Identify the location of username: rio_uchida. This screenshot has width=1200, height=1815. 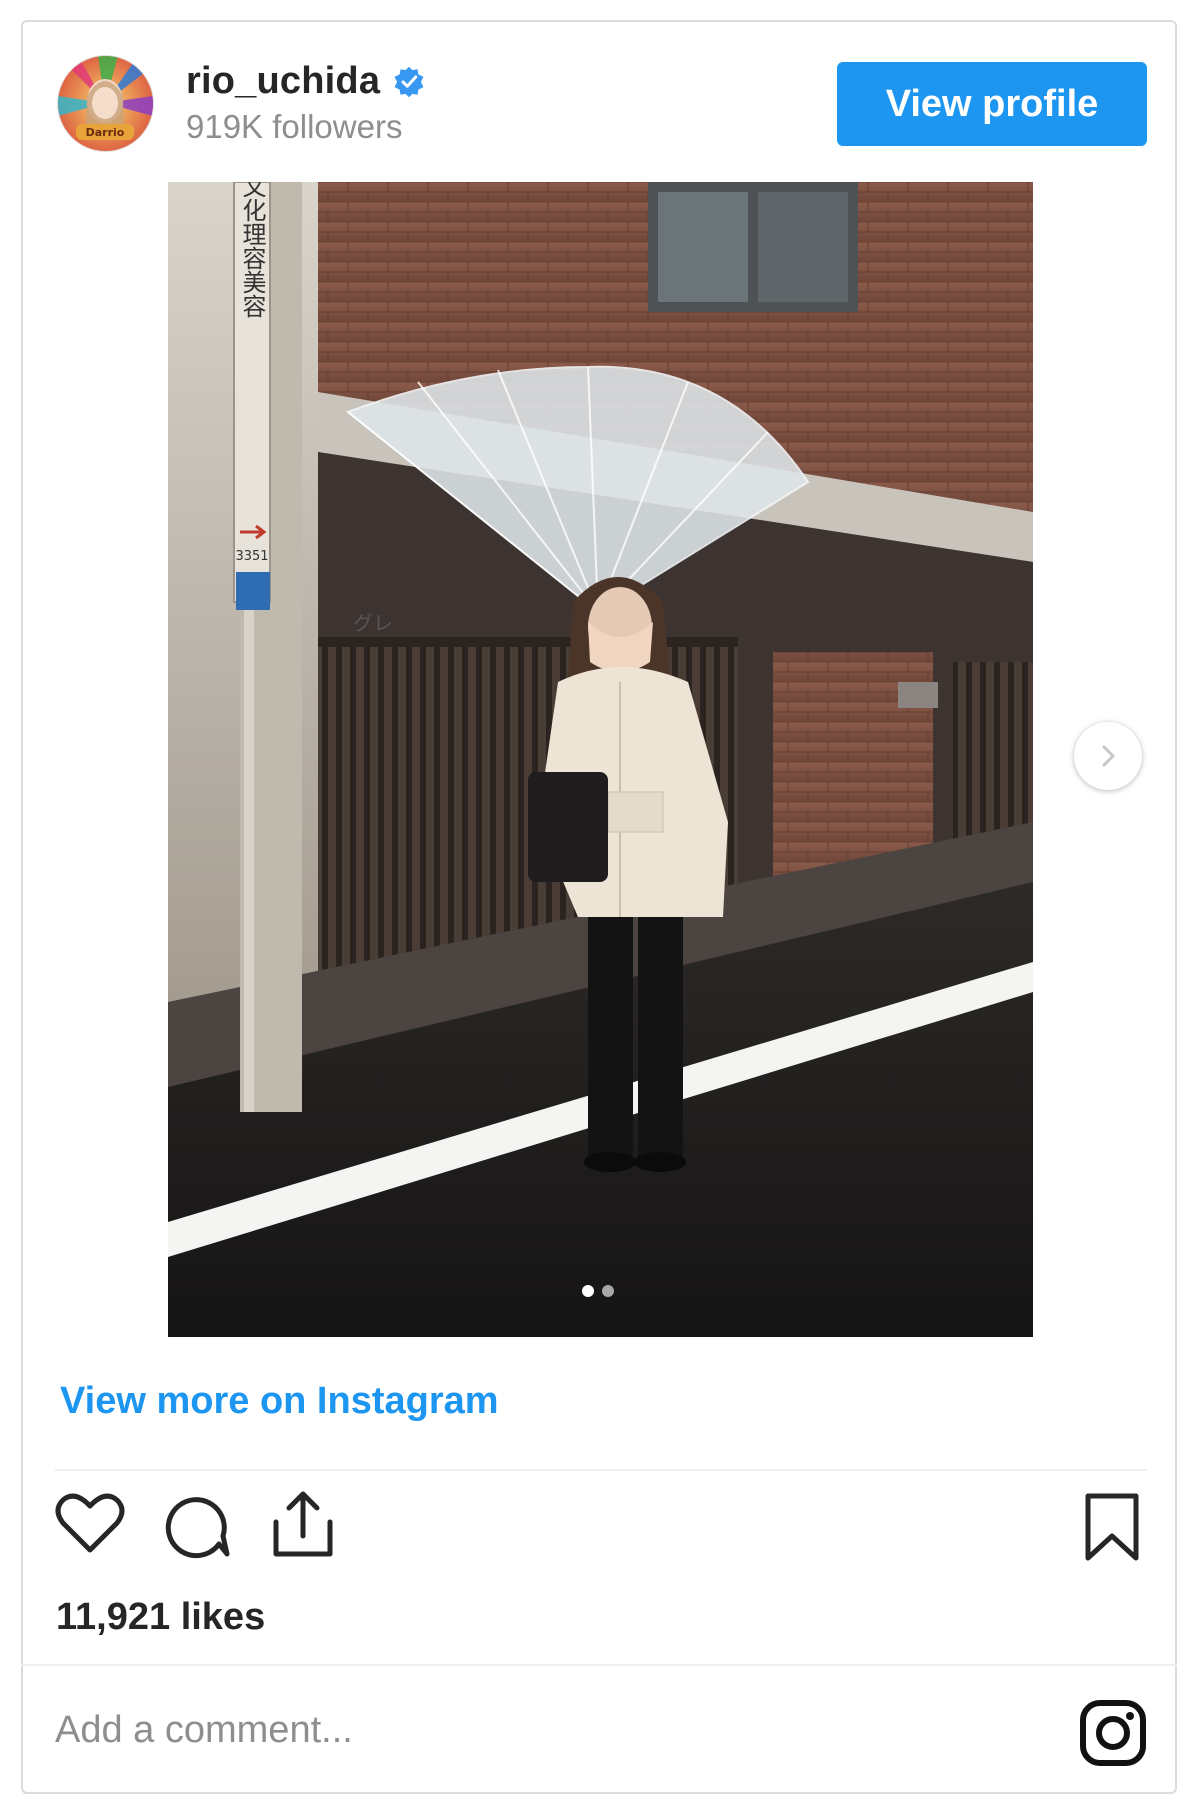
(283, 81).